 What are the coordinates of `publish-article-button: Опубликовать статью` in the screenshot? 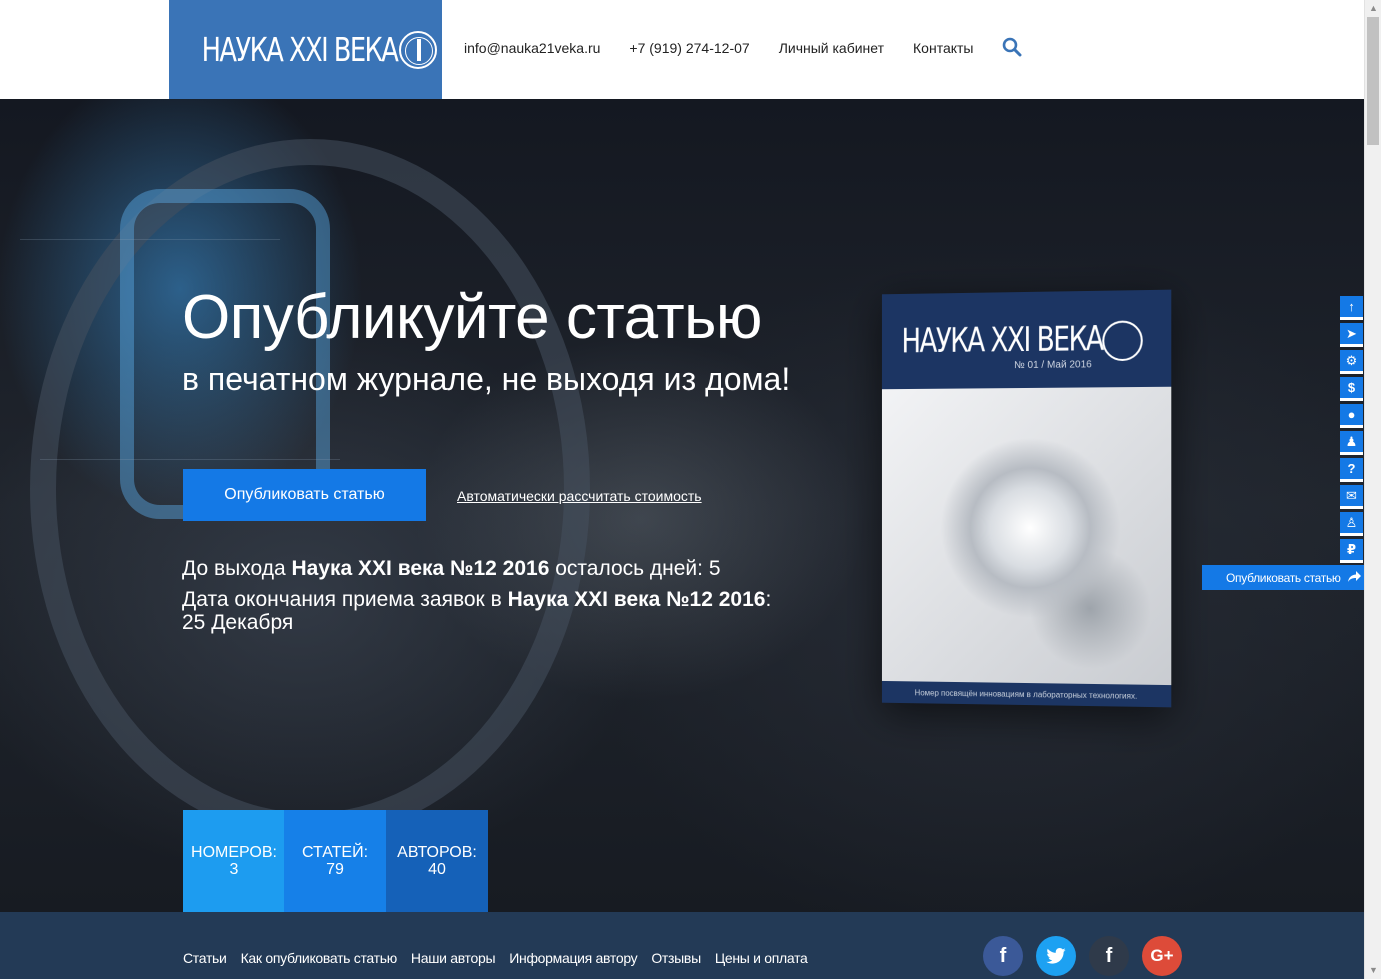 It's located at (304, 495).